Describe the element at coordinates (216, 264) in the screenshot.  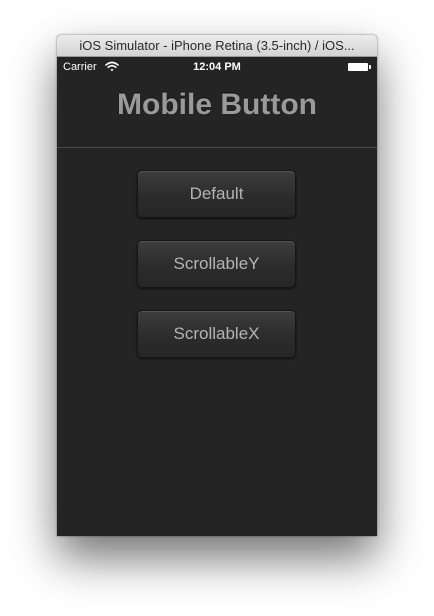
I see `scrollable-y-button: ScrollableY` at that location.